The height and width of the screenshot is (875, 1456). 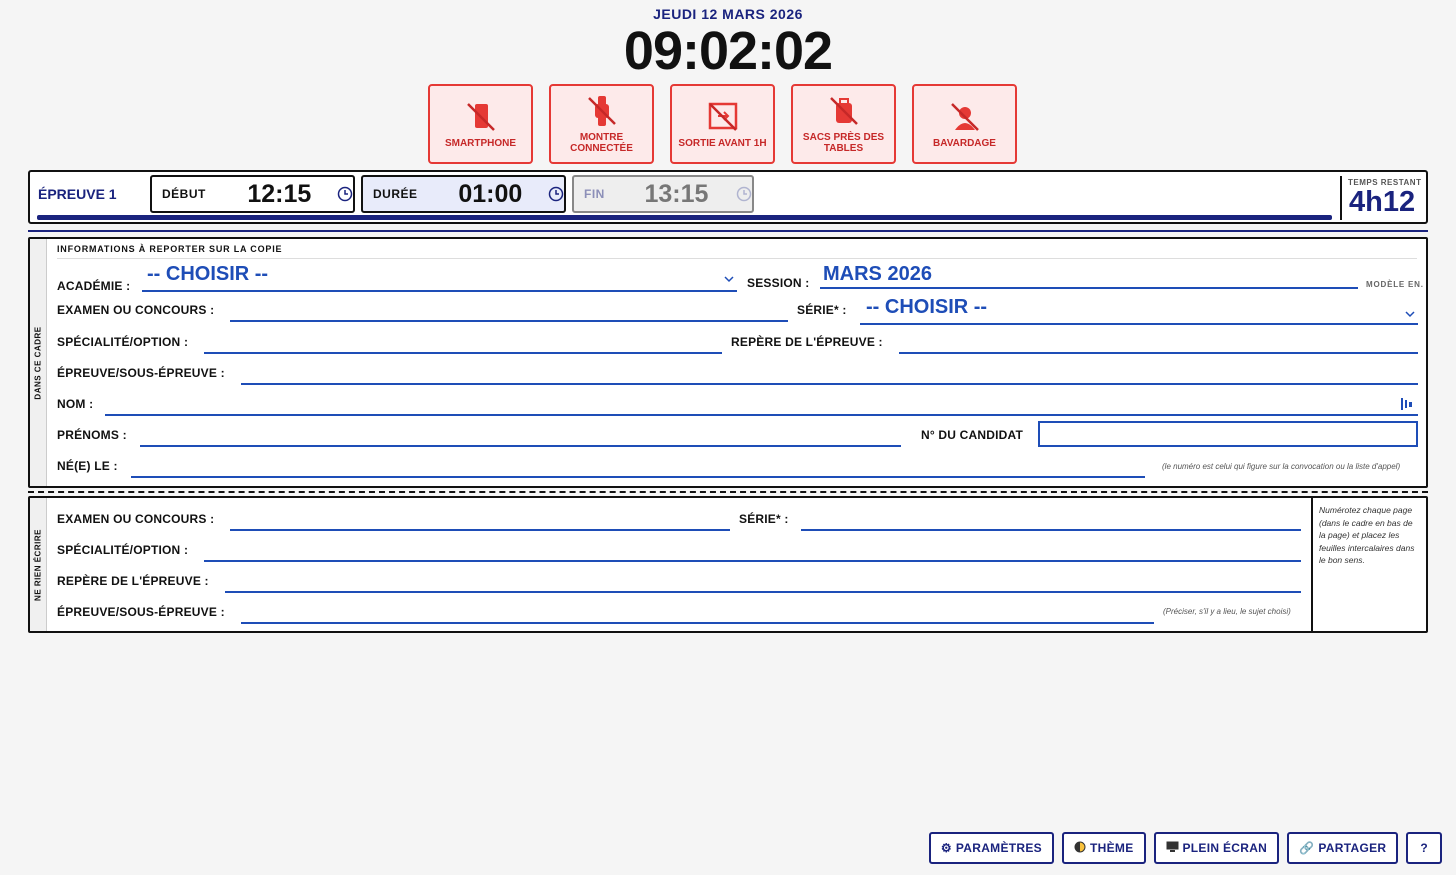 I want to click on fin-label: FIN, so click(x=594, y=194).